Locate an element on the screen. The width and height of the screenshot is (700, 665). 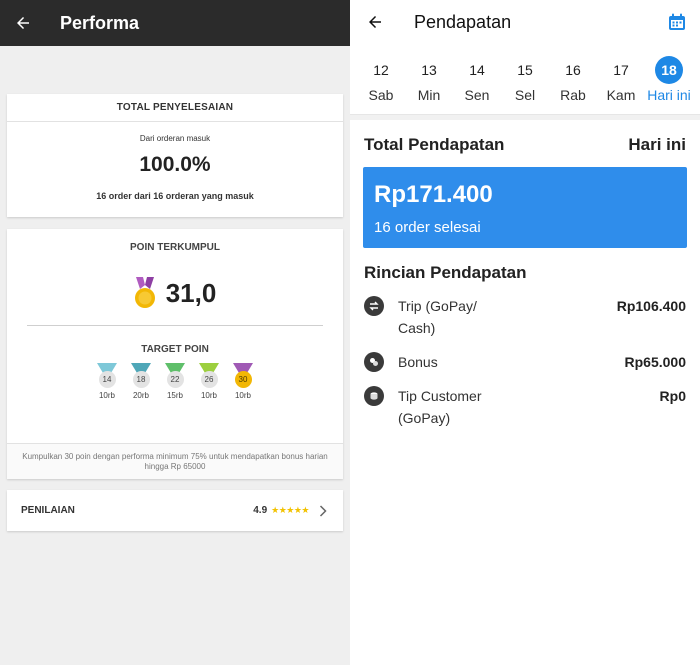
date-day: Hari ini is located at coordinates (669, 95).